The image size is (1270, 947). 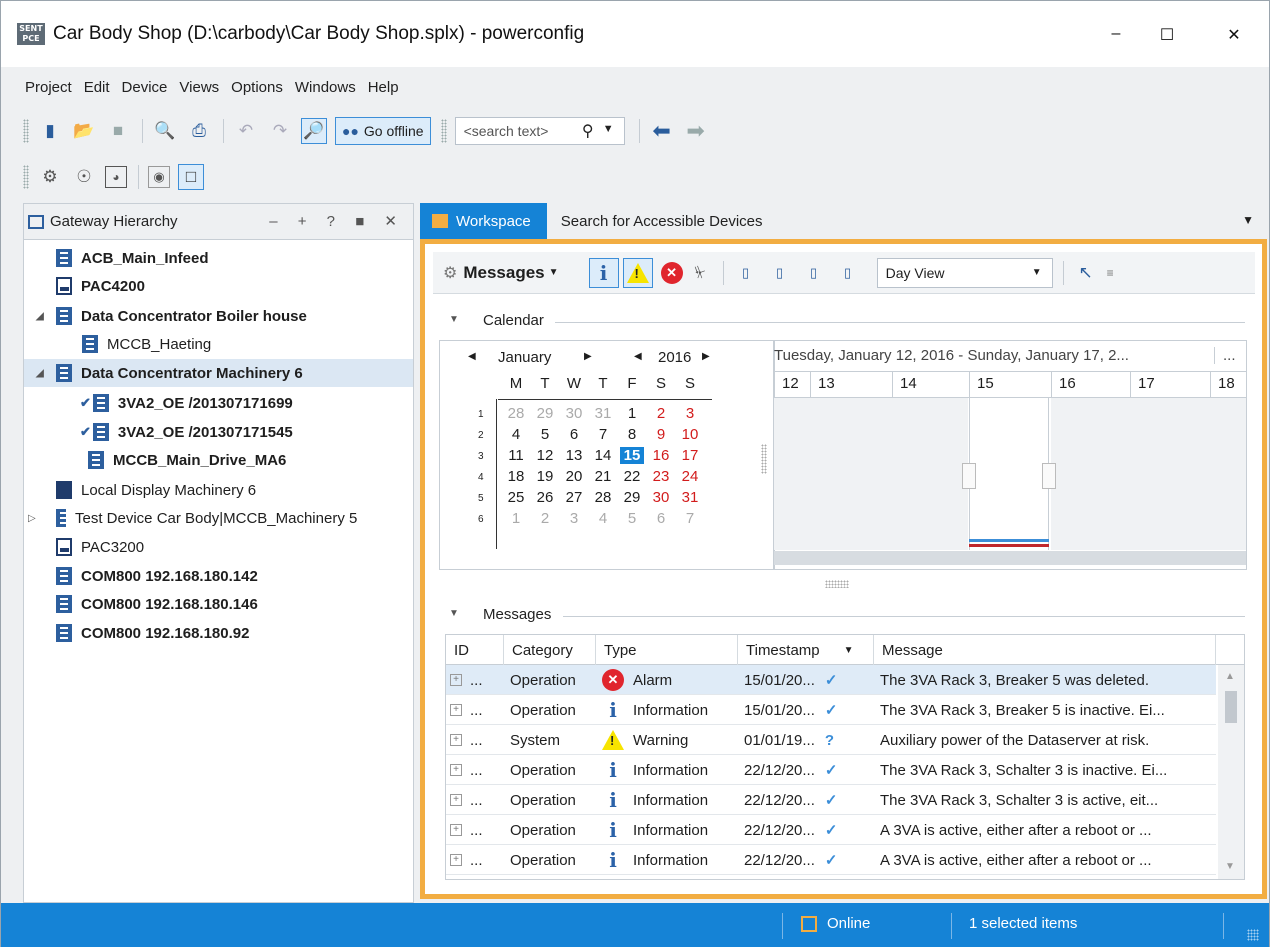 I want to click on calendar-day: 27, so click(x=574, y=497).